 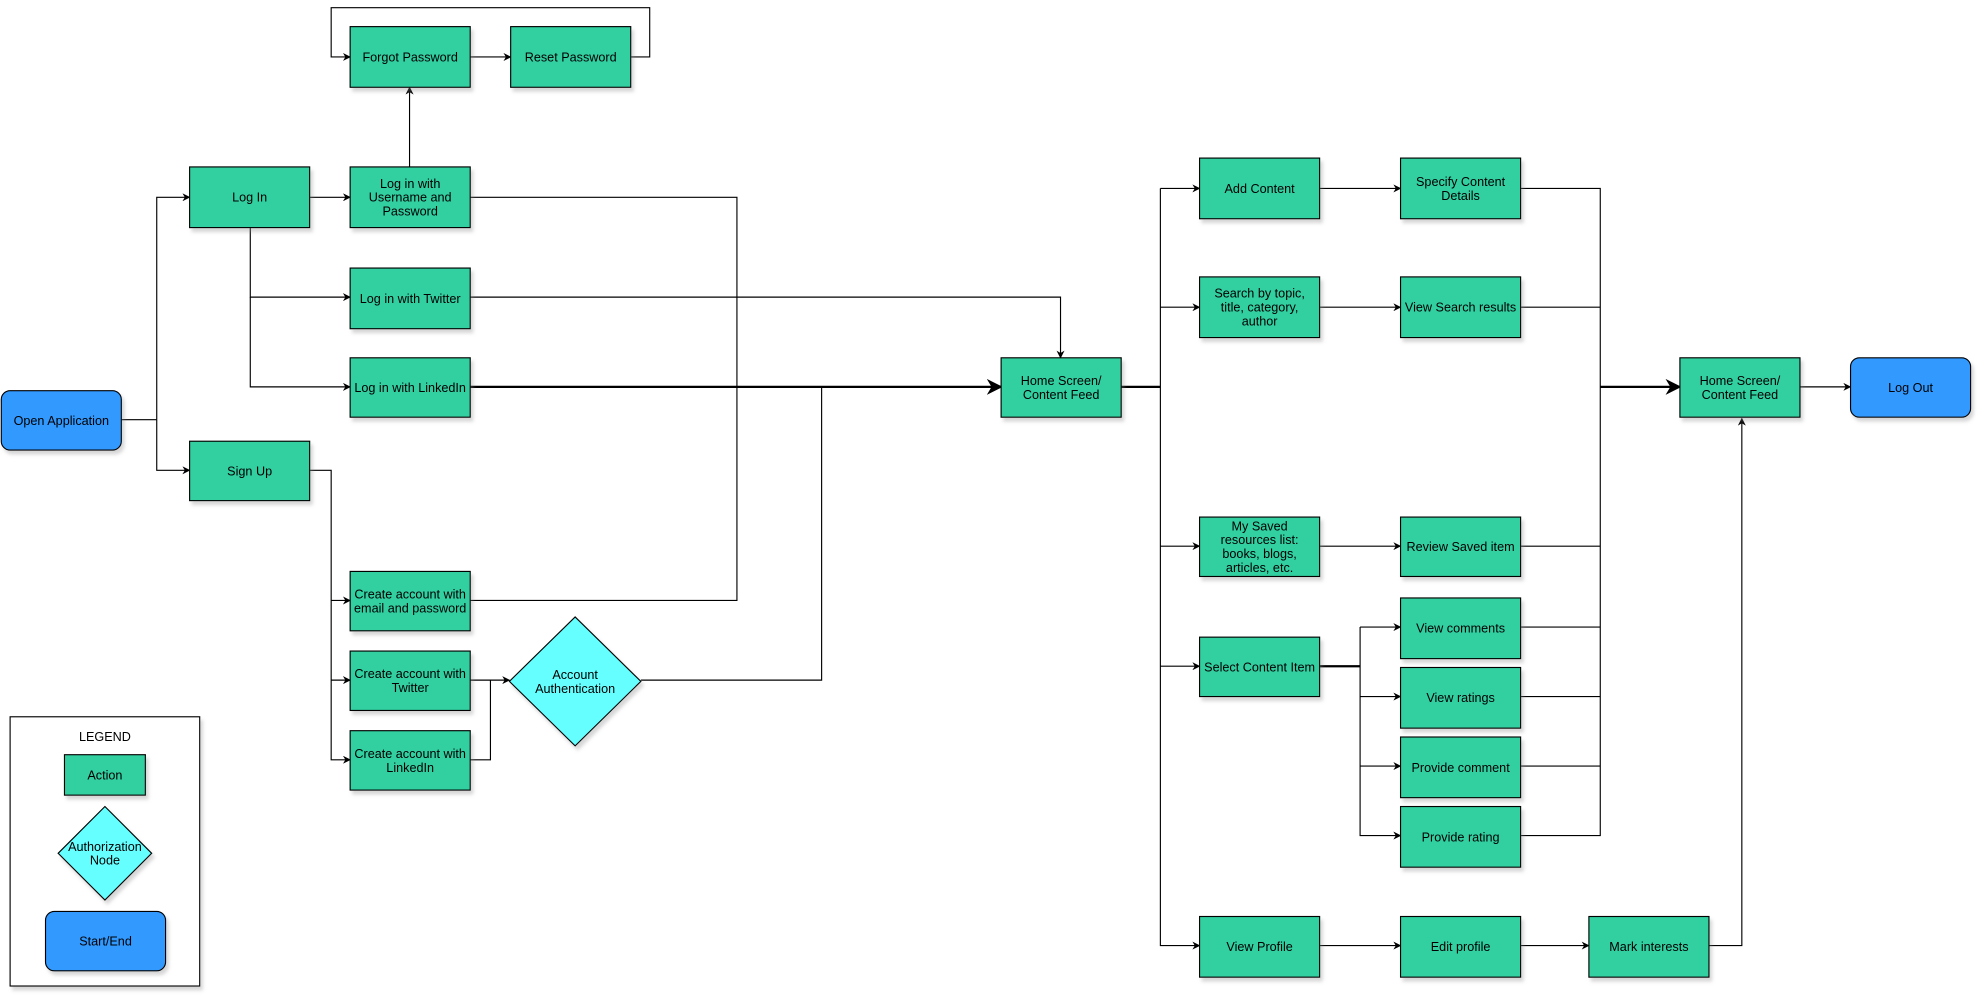 I want to click on label-line: Open Application, so click(x=61, y=421).